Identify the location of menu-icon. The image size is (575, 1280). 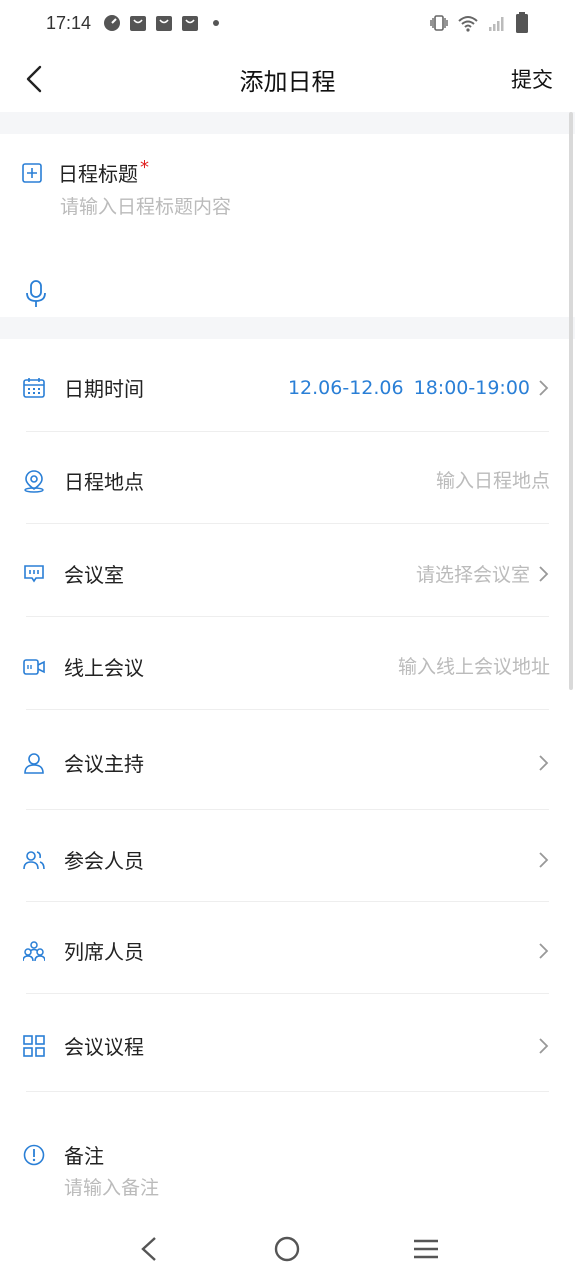
(425, 1249).